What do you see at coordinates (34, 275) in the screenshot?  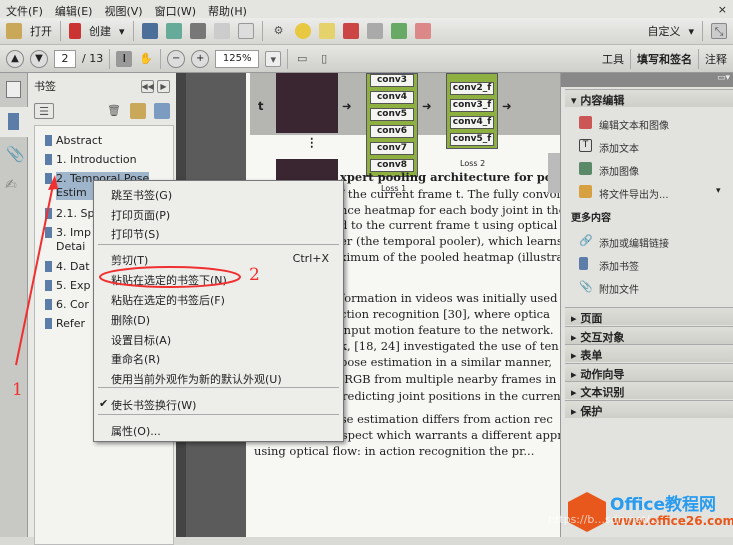 I see `annotation-arrow` at bounding box center [34, 275].